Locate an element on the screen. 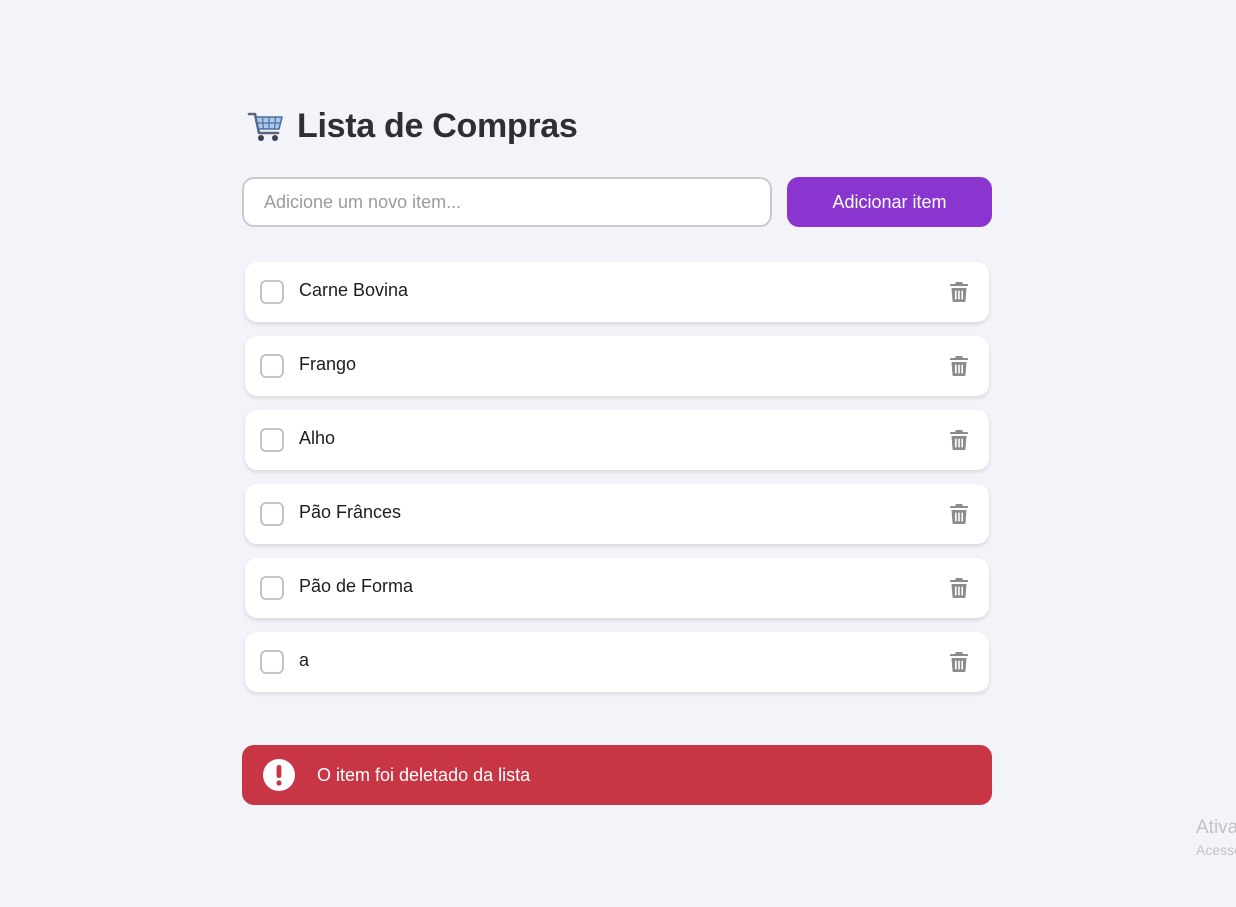 The width and height of the screenshot is (1236, 907). item-label: a is located at coordinates (304, 659).